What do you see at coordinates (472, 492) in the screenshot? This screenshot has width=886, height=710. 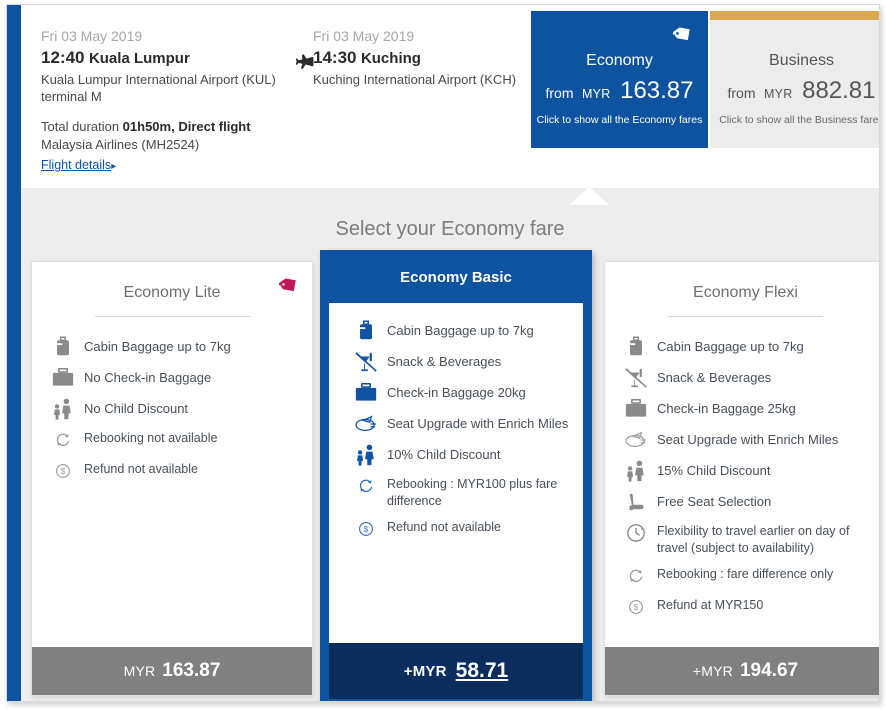 I see `feature-label: Rebooking : MYR100 plus fare difference` at bounding box center [472, 492].